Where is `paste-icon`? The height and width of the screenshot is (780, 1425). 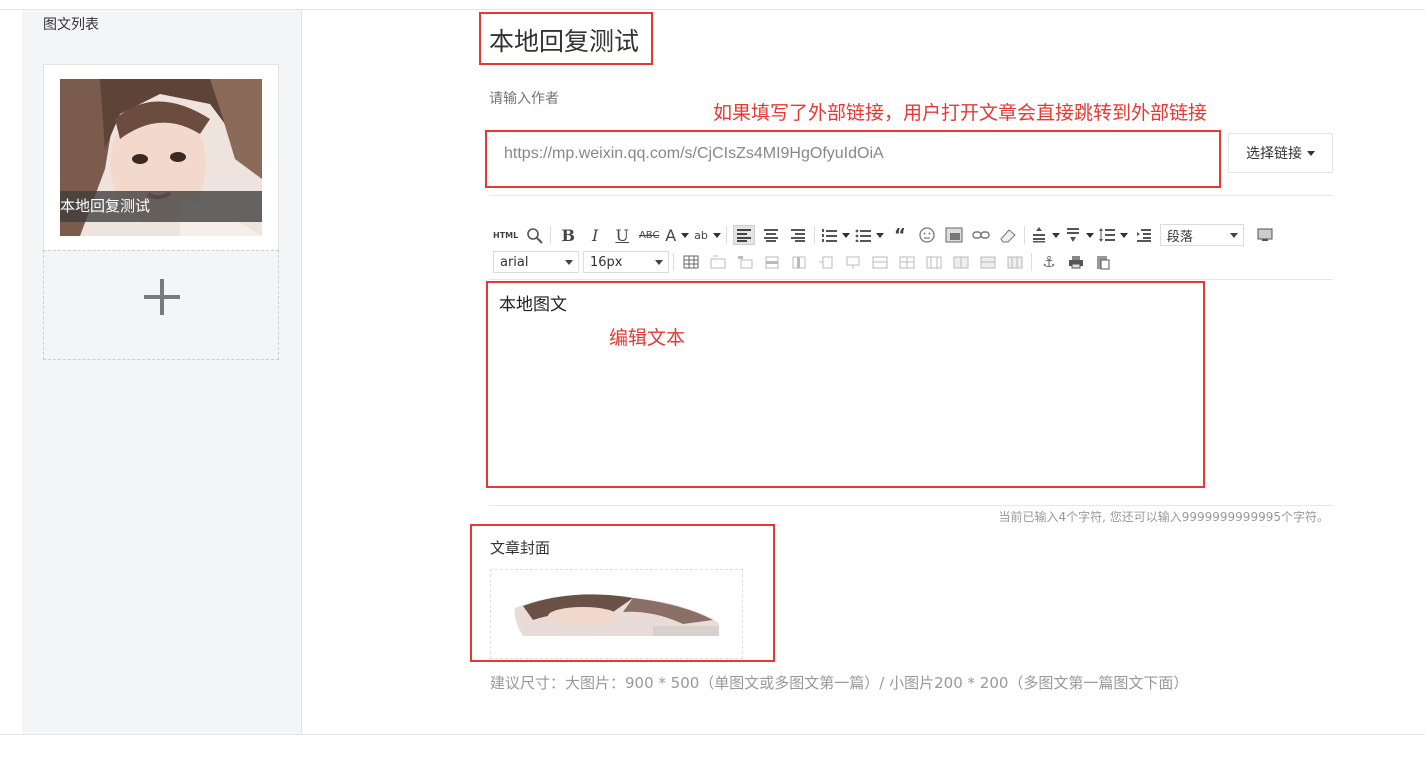 paste-icon is located at coordinates (1103, 262).